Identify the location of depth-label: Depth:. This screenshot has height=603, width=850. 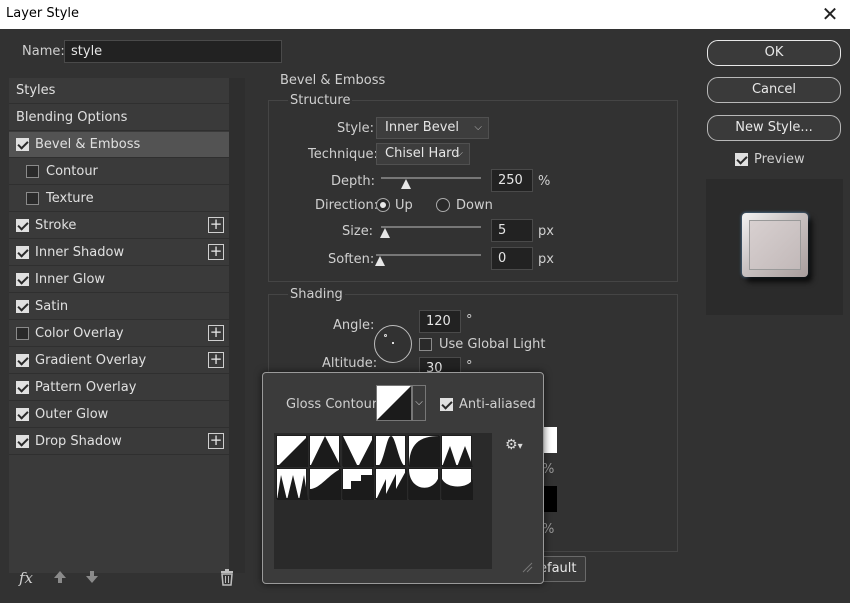
(353, 181).